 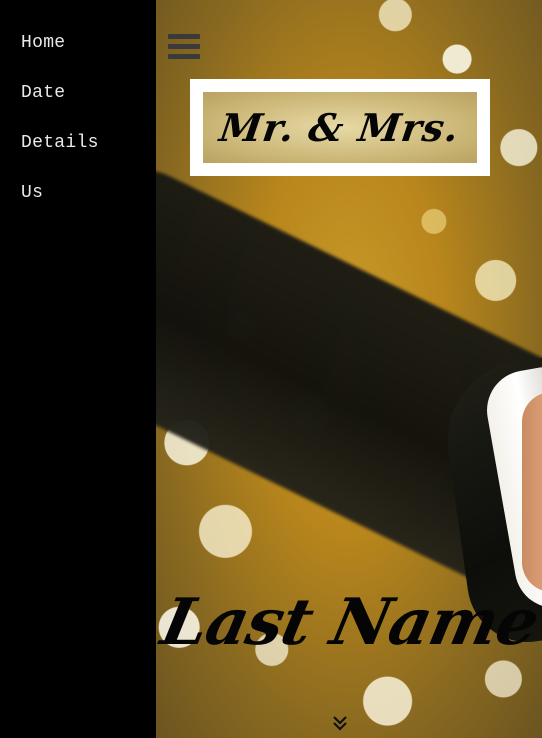 I want to click on sidebar-item-home: Home, so click(x=78, y=55).